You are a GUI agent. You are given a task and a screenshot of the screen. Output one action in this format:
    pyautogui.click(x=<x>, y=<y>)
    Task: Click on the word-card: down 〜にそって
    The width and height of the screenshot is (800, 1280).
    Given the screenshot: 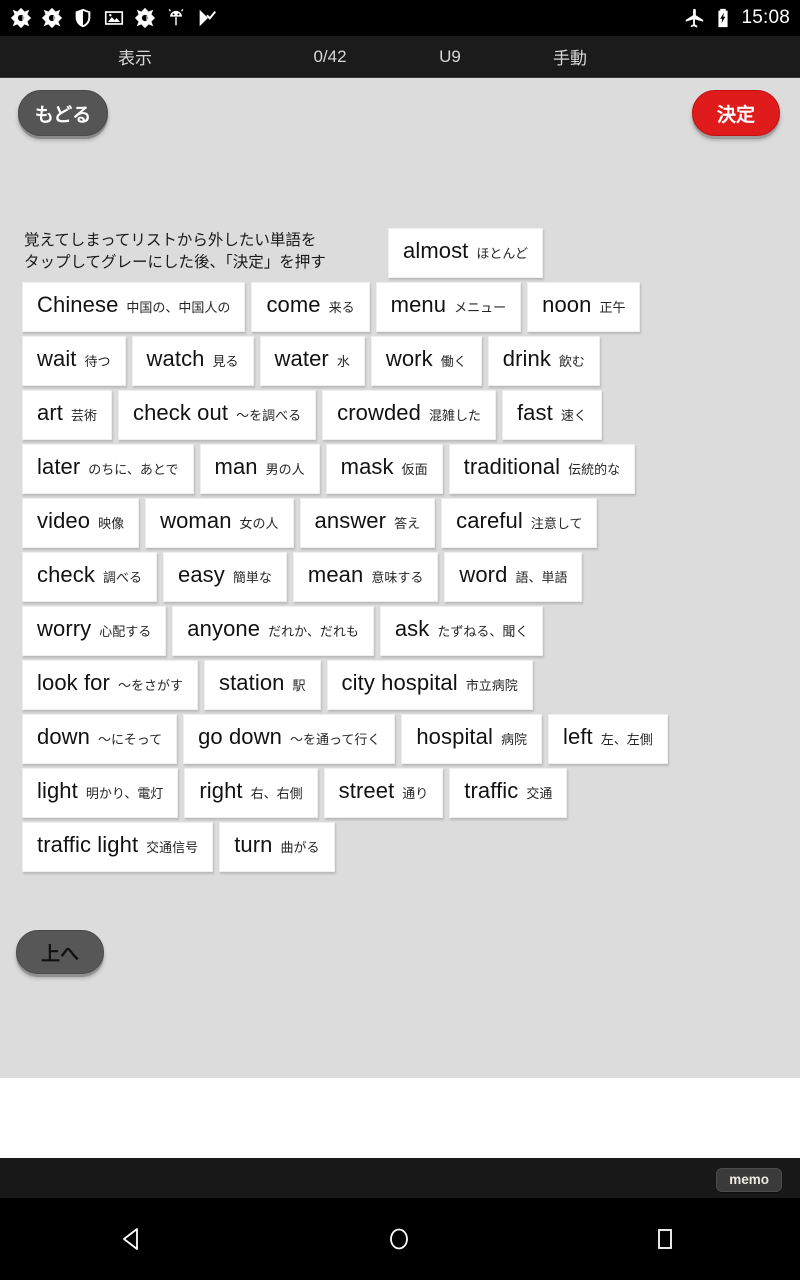 What is the action you would take?
    pyautogui.click(x=100, y=739)
    